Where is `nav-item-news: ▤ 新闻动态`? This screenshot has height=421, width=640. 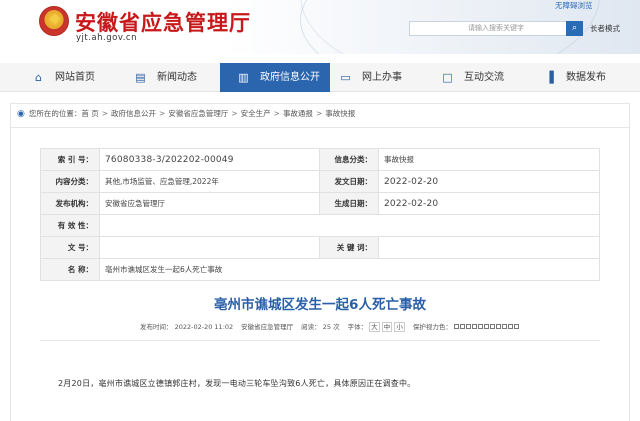 nav-item-news: ▤ 新闻动态 is located at coordinates (166, 77).